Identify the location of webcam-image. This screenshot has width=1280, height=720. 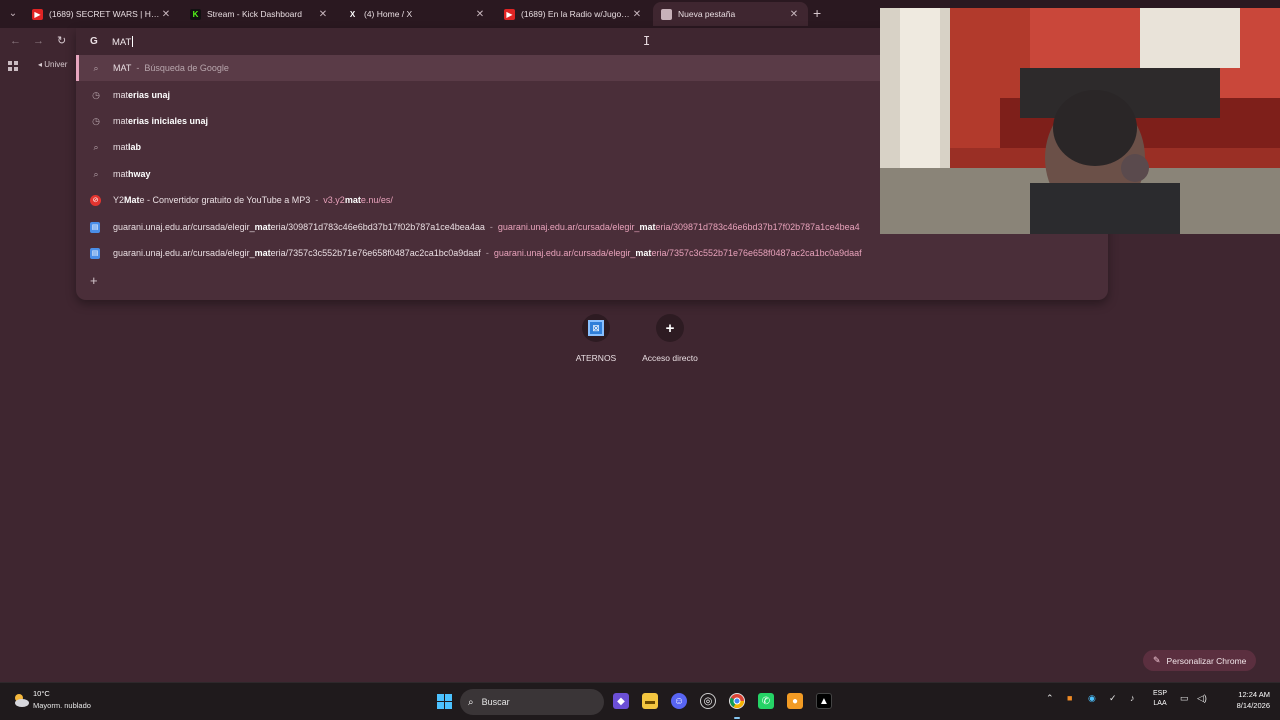
(1080, 121).